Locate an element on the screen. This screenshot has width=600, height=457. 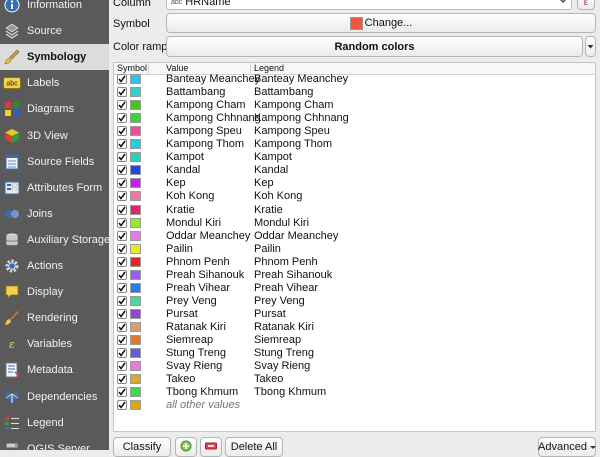
table-row: BattambangBattambang is located at coordinates (354, 92).